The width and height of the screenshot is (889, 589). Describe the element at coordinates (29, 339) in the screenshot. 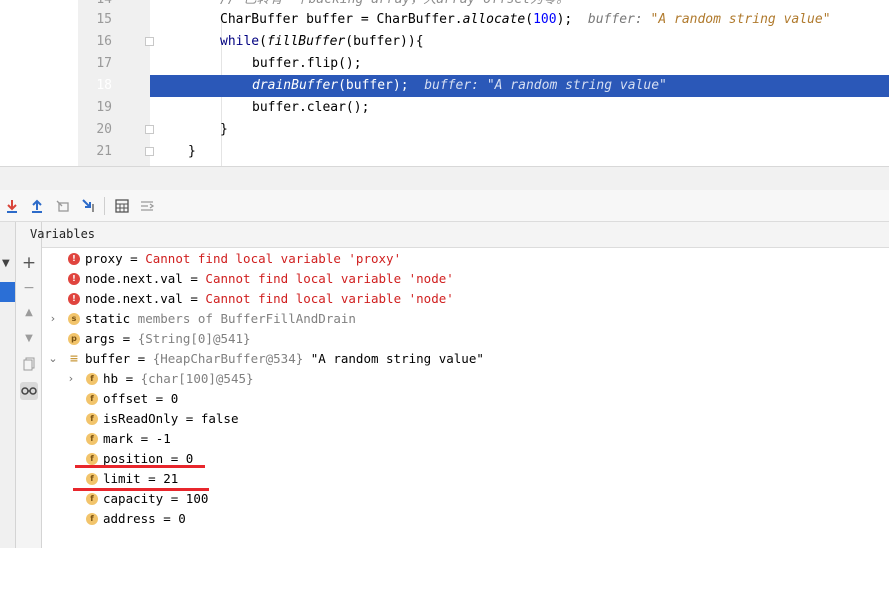

I see `move-down-icon: ▼` at that location.